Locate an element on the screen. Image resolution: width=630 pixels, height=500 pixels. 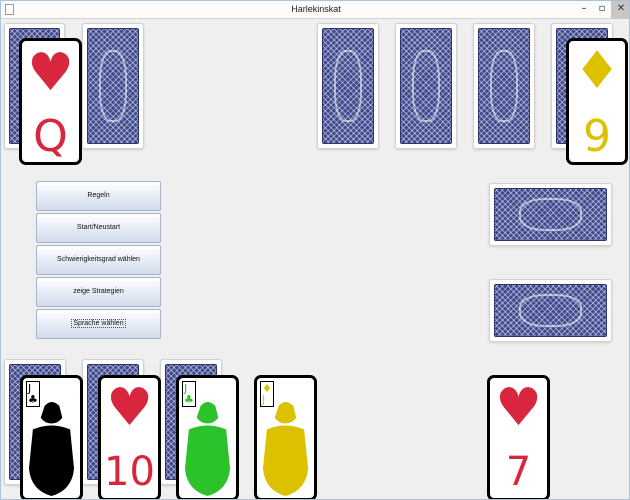
strategies-button: zeige Strategien is located at coordinates (98, 292).